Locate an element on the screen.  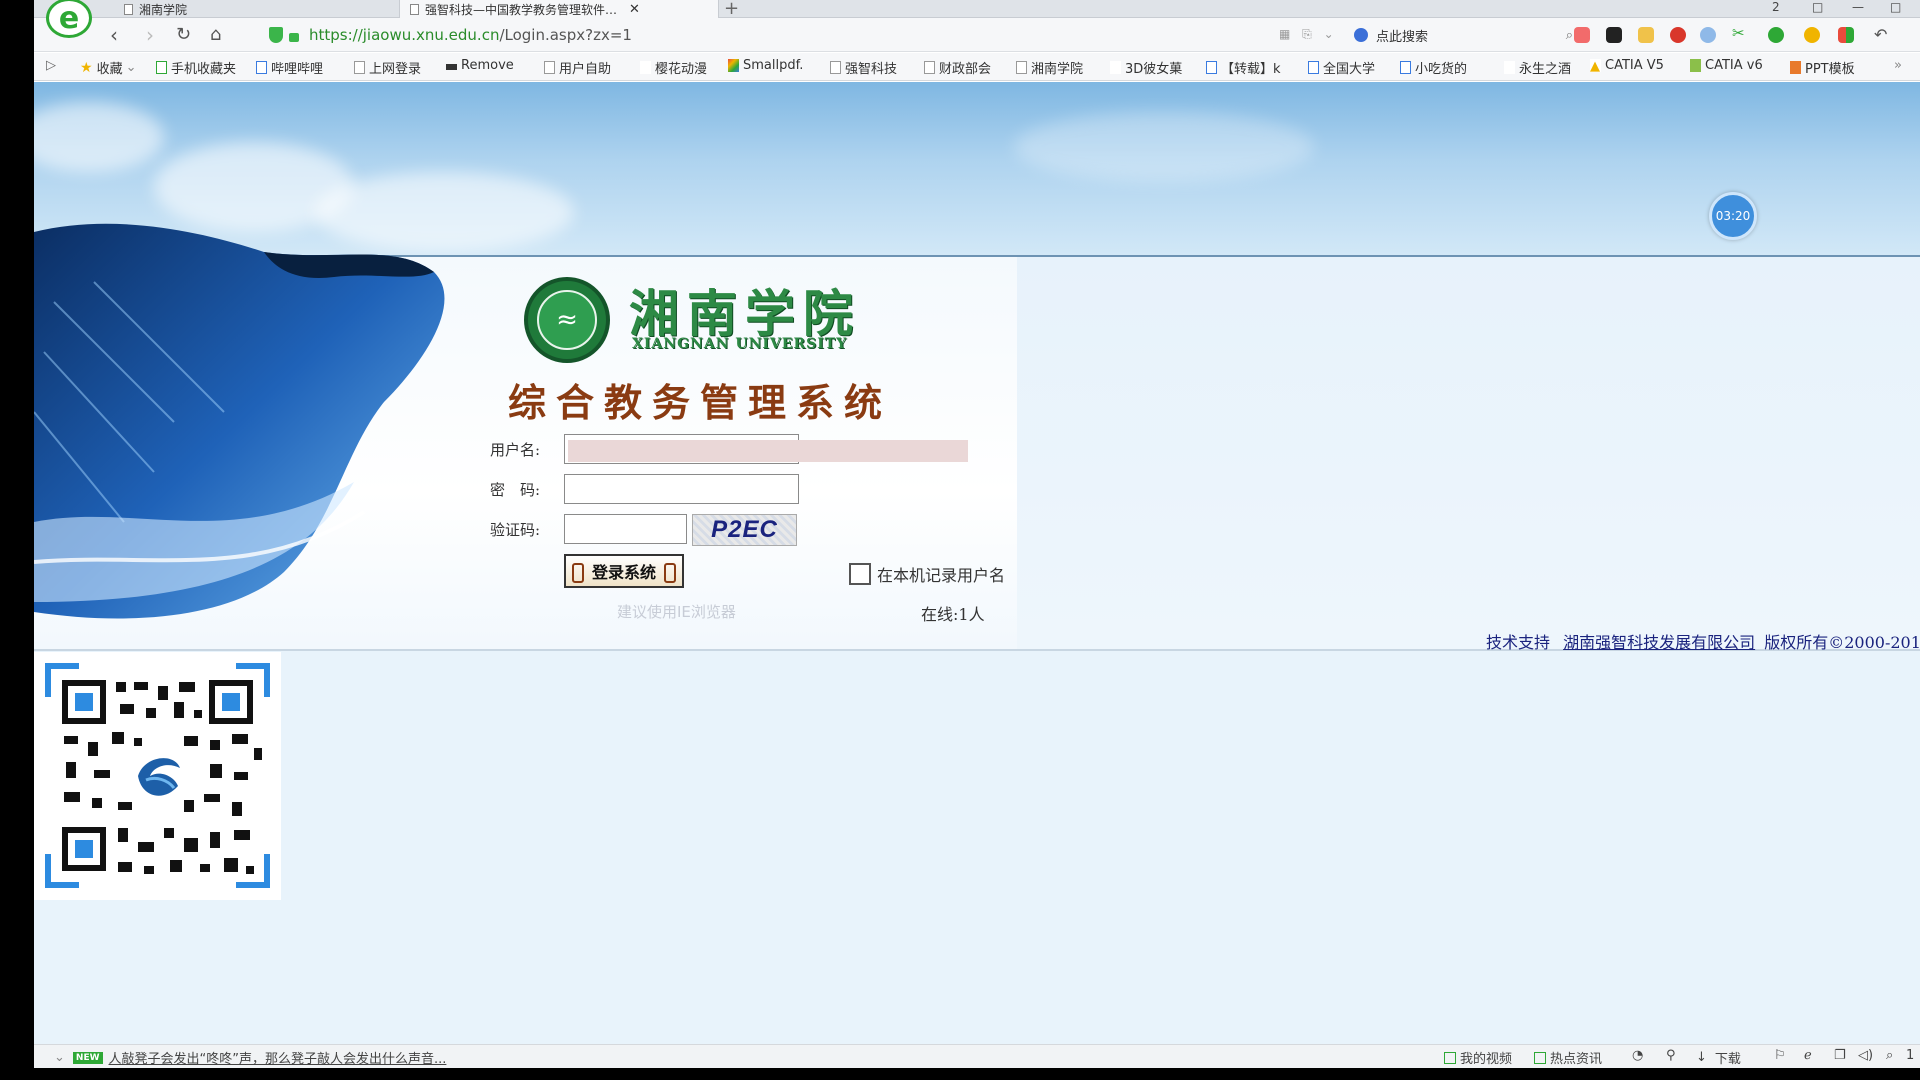
university-name-en: XIANGNAN UNIVERSITY is located at coordinates (740, 344).